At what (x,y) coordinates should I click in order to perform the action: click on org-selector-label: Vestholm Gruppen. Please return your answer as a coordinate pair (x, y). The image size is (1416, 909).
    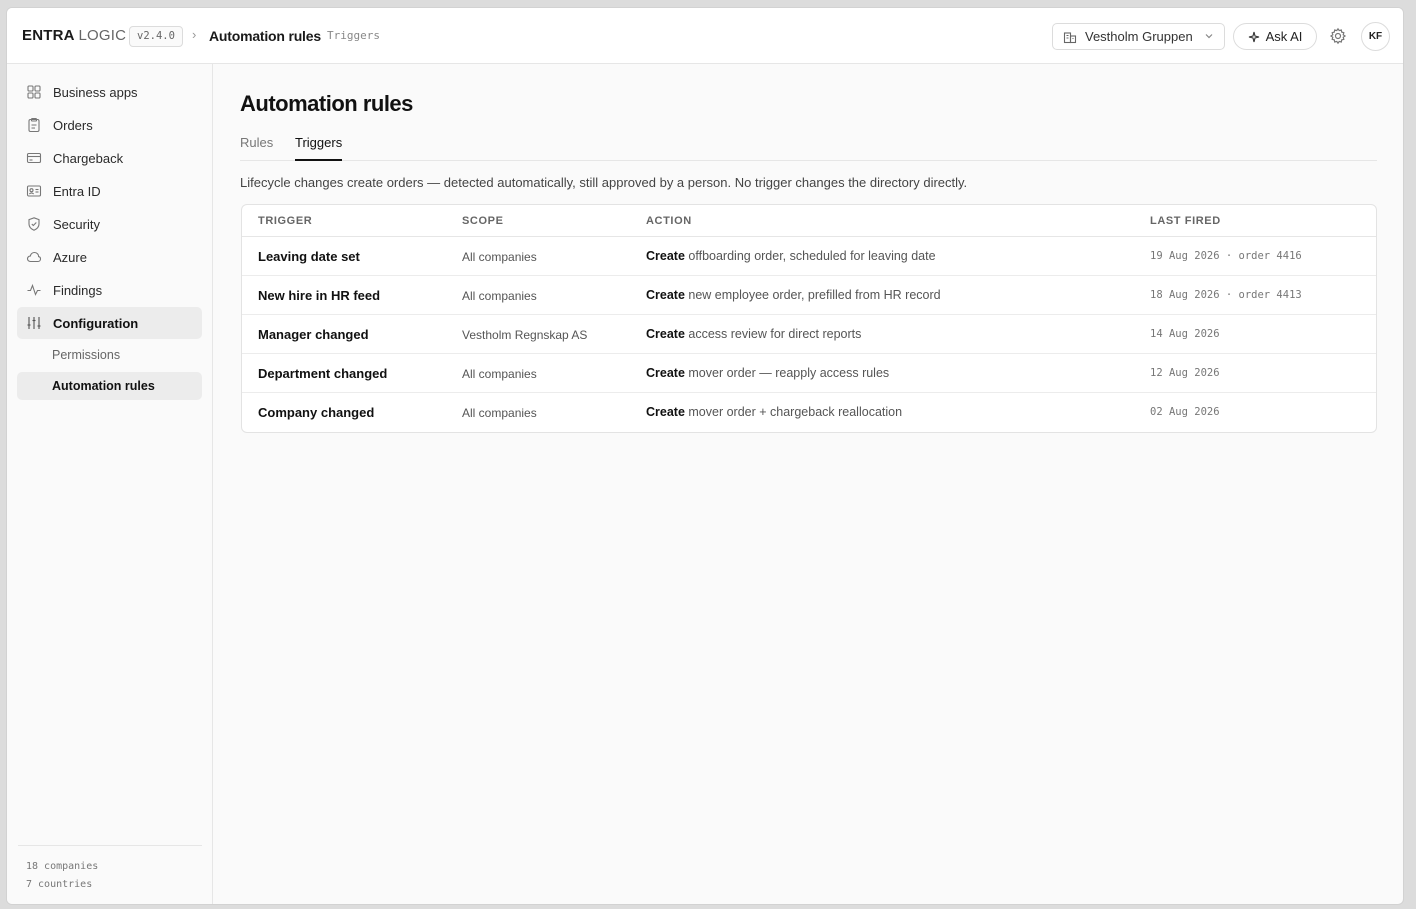
    Looking at the image, I should click on (1139, 36).